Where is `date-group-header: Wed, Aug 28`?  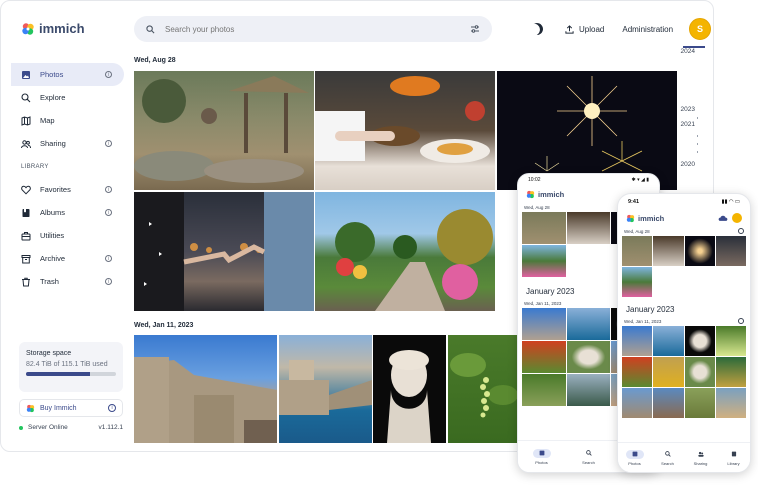 date-group-header: Wed, Aug 28 is located at coordinates (155, 60).